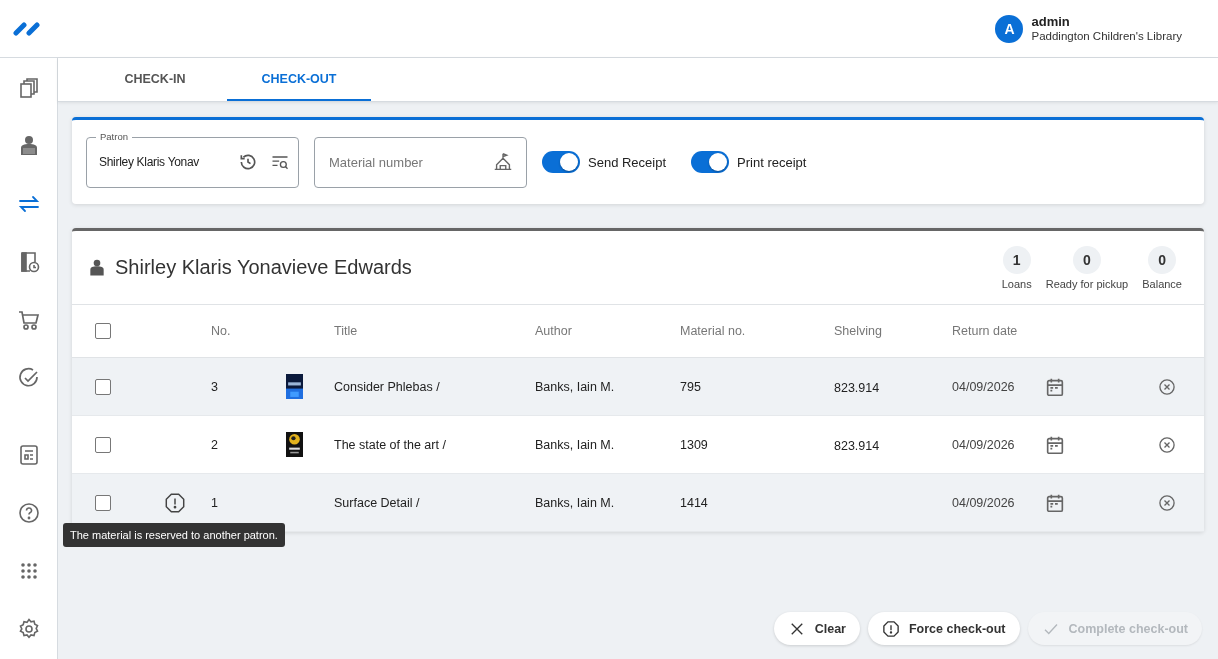  I want to click on stat-count: 1, so click(1016, 259).